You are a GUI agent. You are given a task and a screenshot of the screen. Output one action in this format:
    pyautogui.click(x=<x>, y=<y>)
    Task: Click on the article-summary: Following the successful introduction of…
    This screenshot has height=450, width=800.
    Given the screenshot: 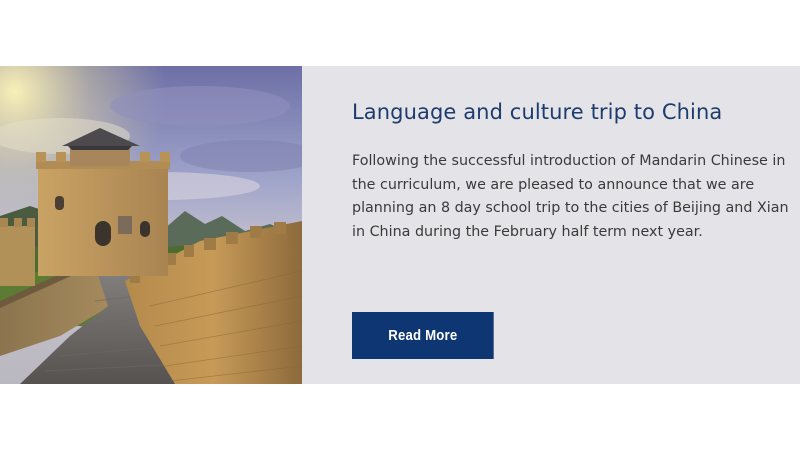 What is the action you would take?
    pyautogui.click(x=570, y=196)
    